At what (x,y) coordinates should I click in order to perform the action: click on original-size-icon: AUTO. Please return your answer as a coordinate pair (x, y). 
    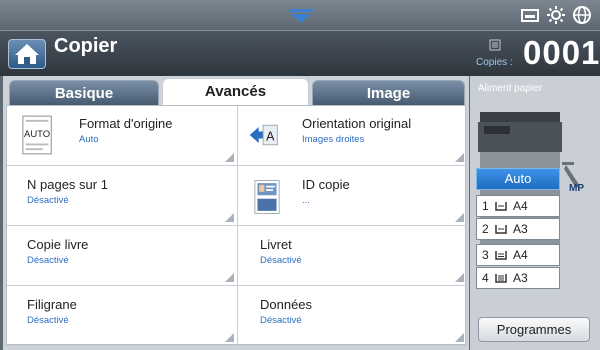
    Looking at the image, I should click on (37, 135).